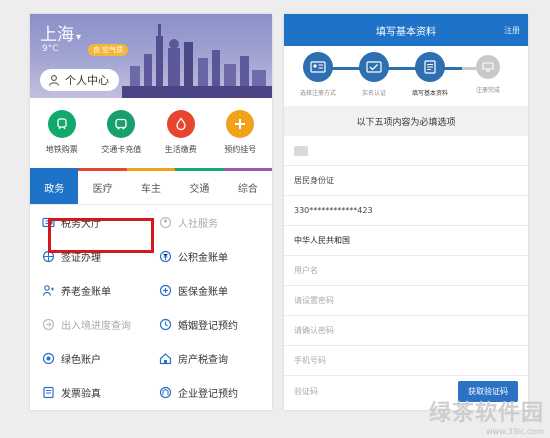  Describe the element at coordinates (48, 358) in the screenshot. I see `green-account-icon` at that location.